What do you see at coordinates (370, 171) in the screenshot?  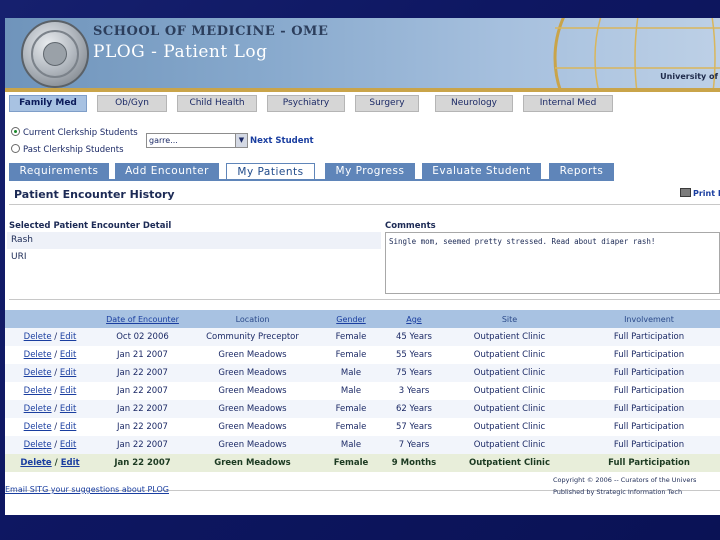 I see `tab-my-progress: My Progress` at bounding box center [370, 171].